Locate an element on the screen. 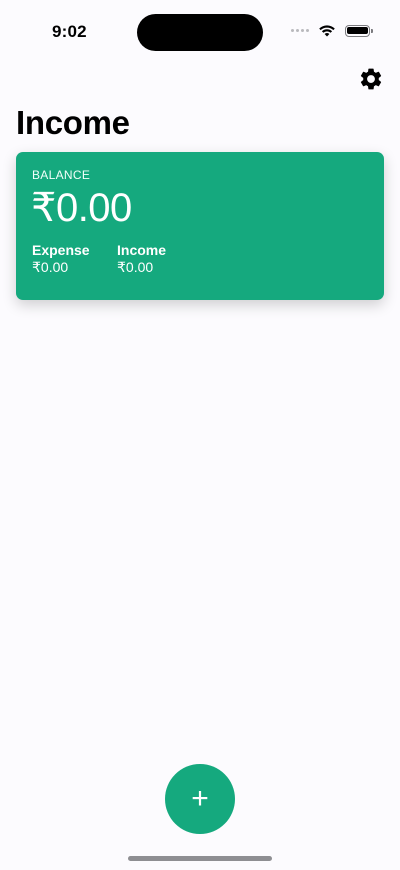 The image size is (400, 870). plus-icon: + is located at coordinates (200, 798).